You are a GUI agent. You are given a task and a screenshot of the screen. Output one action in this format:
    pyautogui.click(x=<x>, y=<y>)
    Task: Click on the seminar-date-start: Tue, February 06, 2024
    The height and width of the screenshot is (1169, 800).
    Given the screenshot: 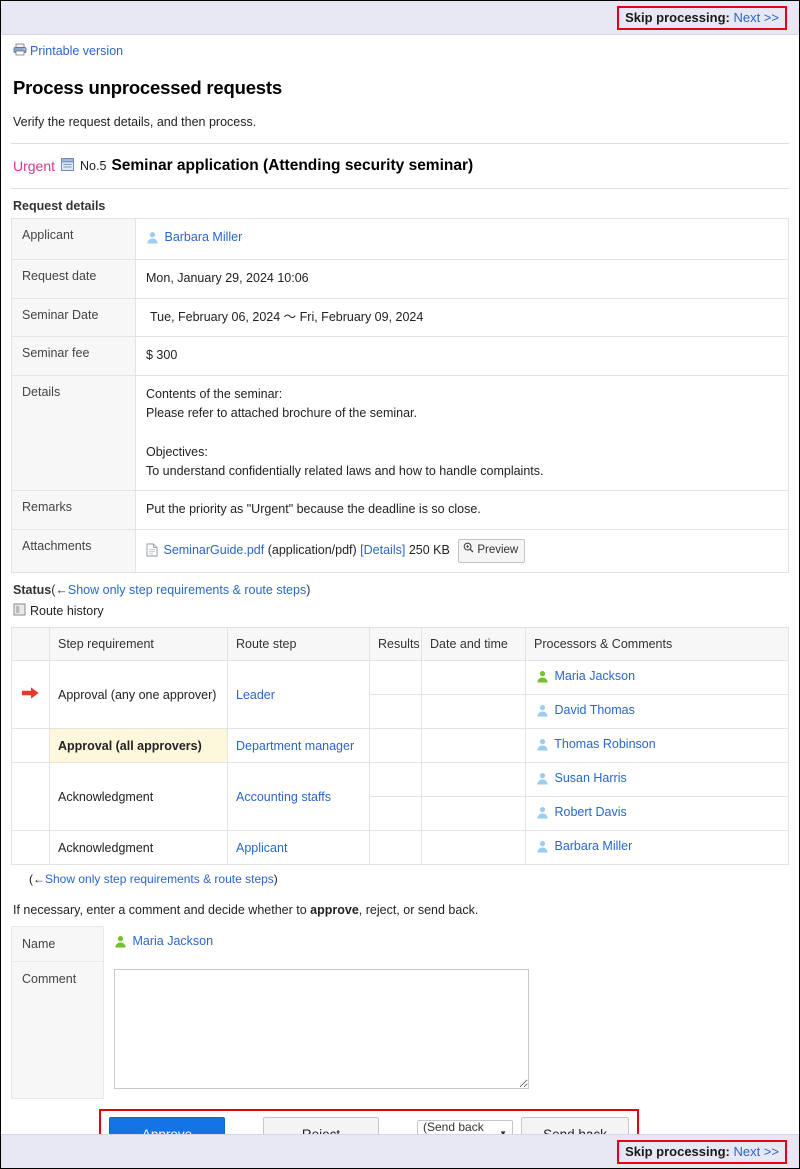 What is the action you would take?
    pyautogui.click(x=215, y=316)
    